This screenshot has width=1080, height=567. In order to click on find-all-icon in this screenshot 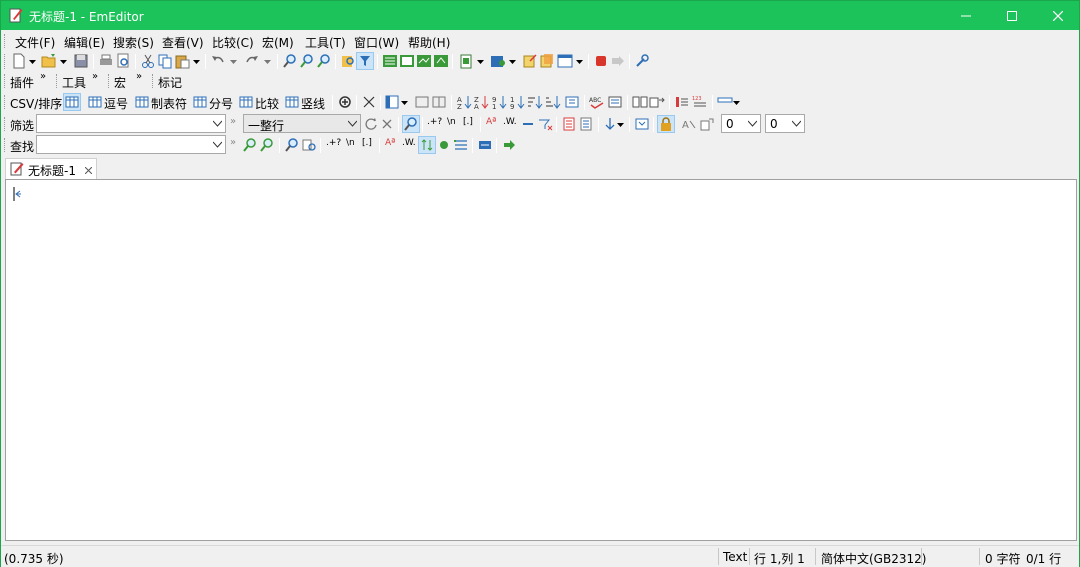, I will do `click(292, 145)`.